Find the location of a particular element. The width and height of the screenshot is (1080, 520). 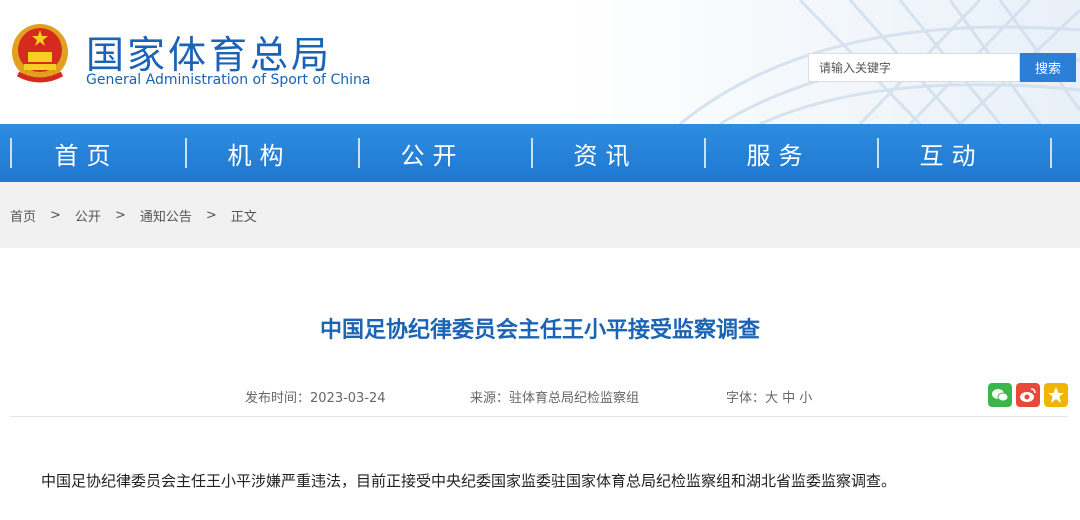

search-button: 搜索 is located at coordinates (1048, 67).